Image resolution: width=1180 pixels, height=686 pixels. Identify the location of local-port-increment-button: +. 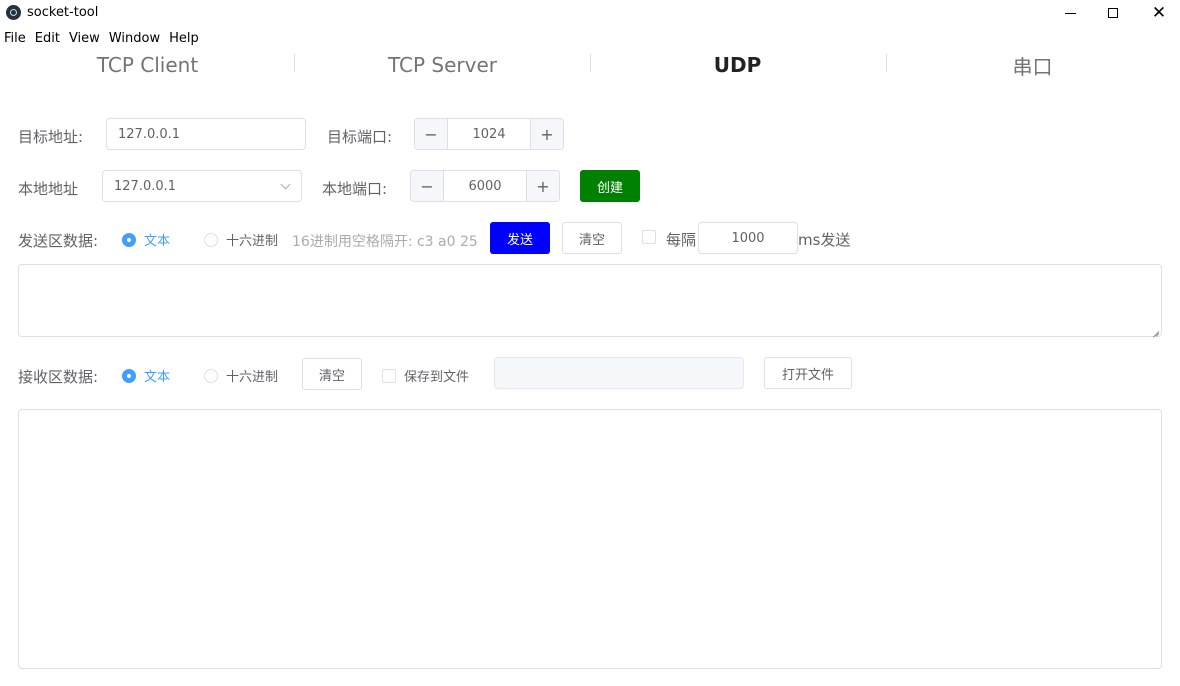
(542, 186).